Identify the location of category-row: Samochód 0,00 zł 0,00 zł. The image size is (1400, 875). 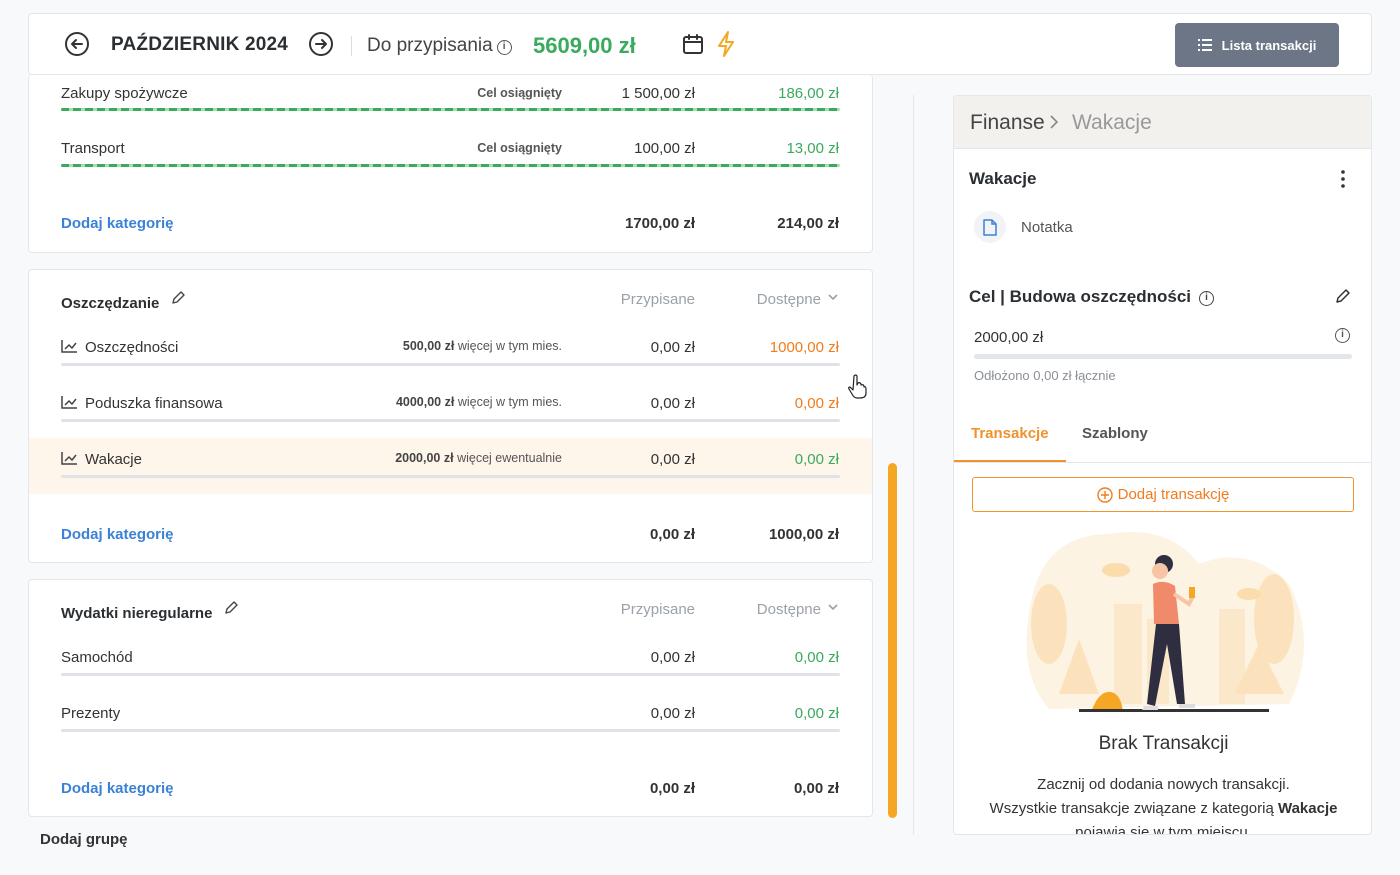
(450, 663).